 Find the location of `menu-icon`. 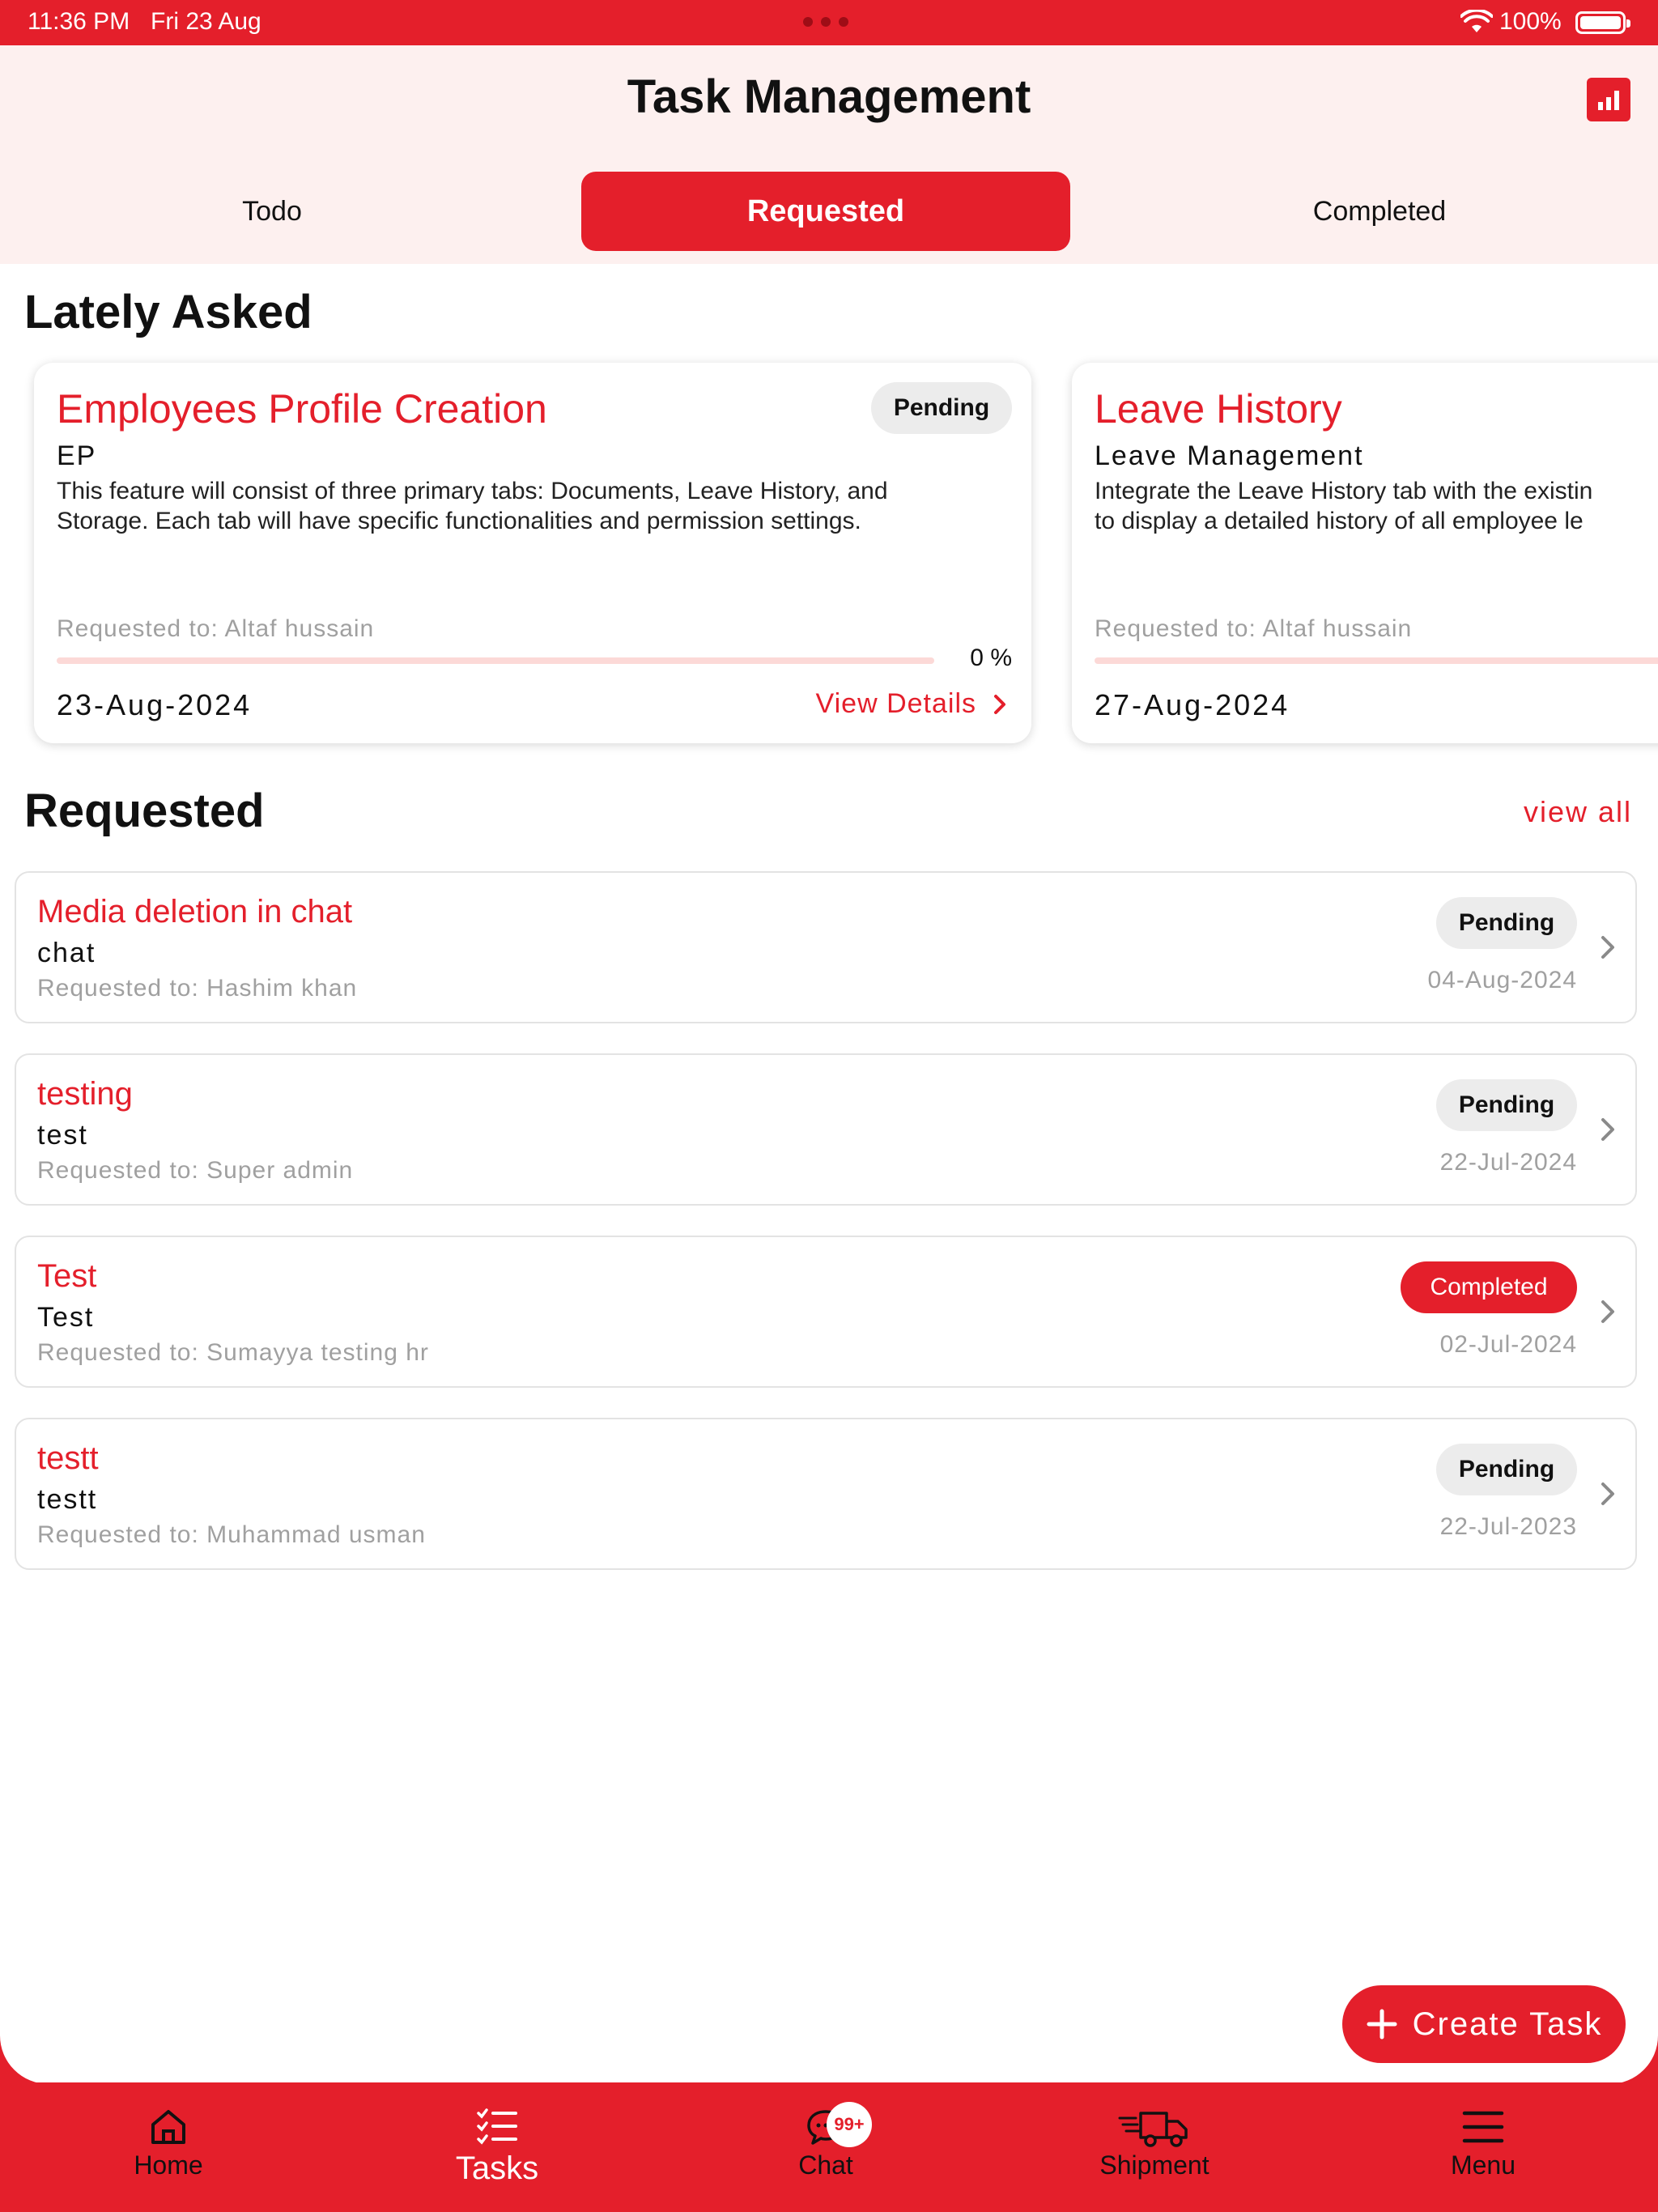

menu-icon is located at coordinates (1483, 2127).